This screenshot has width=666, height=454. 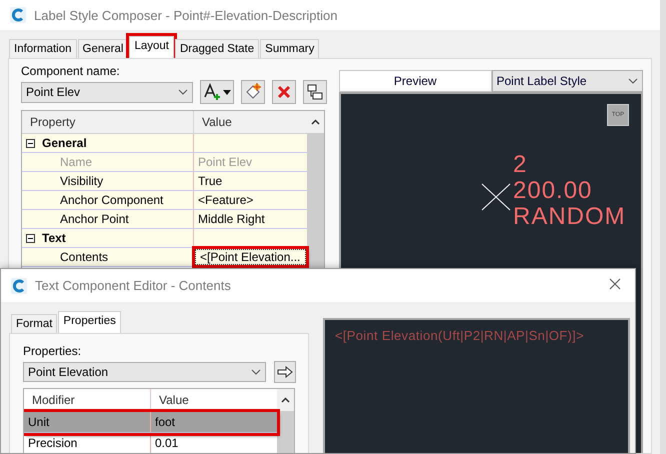 What do you see at coordinates (52, 351) in the screenshot?
I see `field-label: Properties:` at bounding box center [52, 351].